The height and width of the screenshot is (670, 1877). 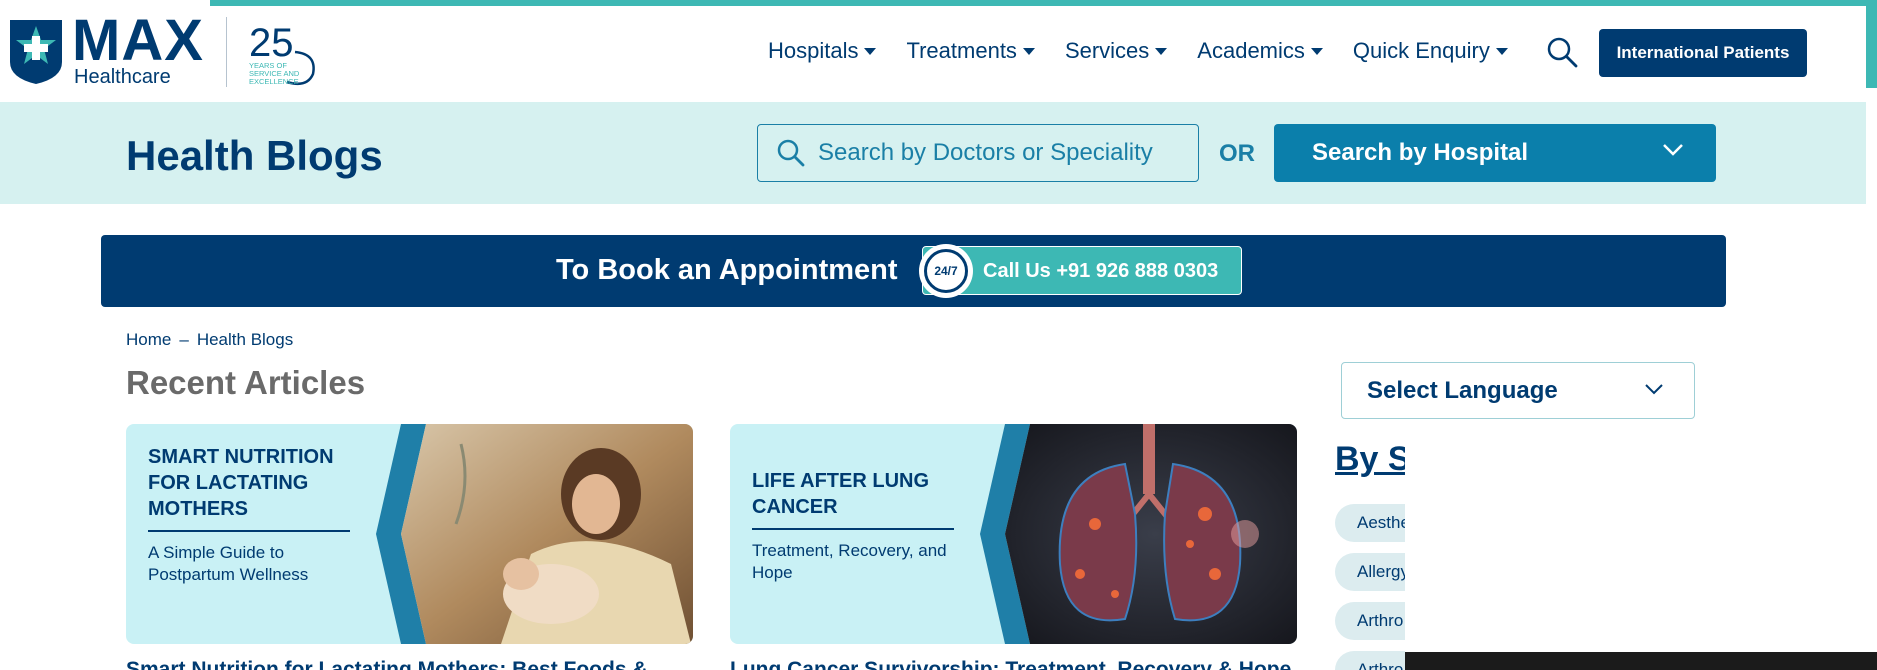 I want to click on recent-articles-heading: Recent Articles, so click(x=246, y=382).